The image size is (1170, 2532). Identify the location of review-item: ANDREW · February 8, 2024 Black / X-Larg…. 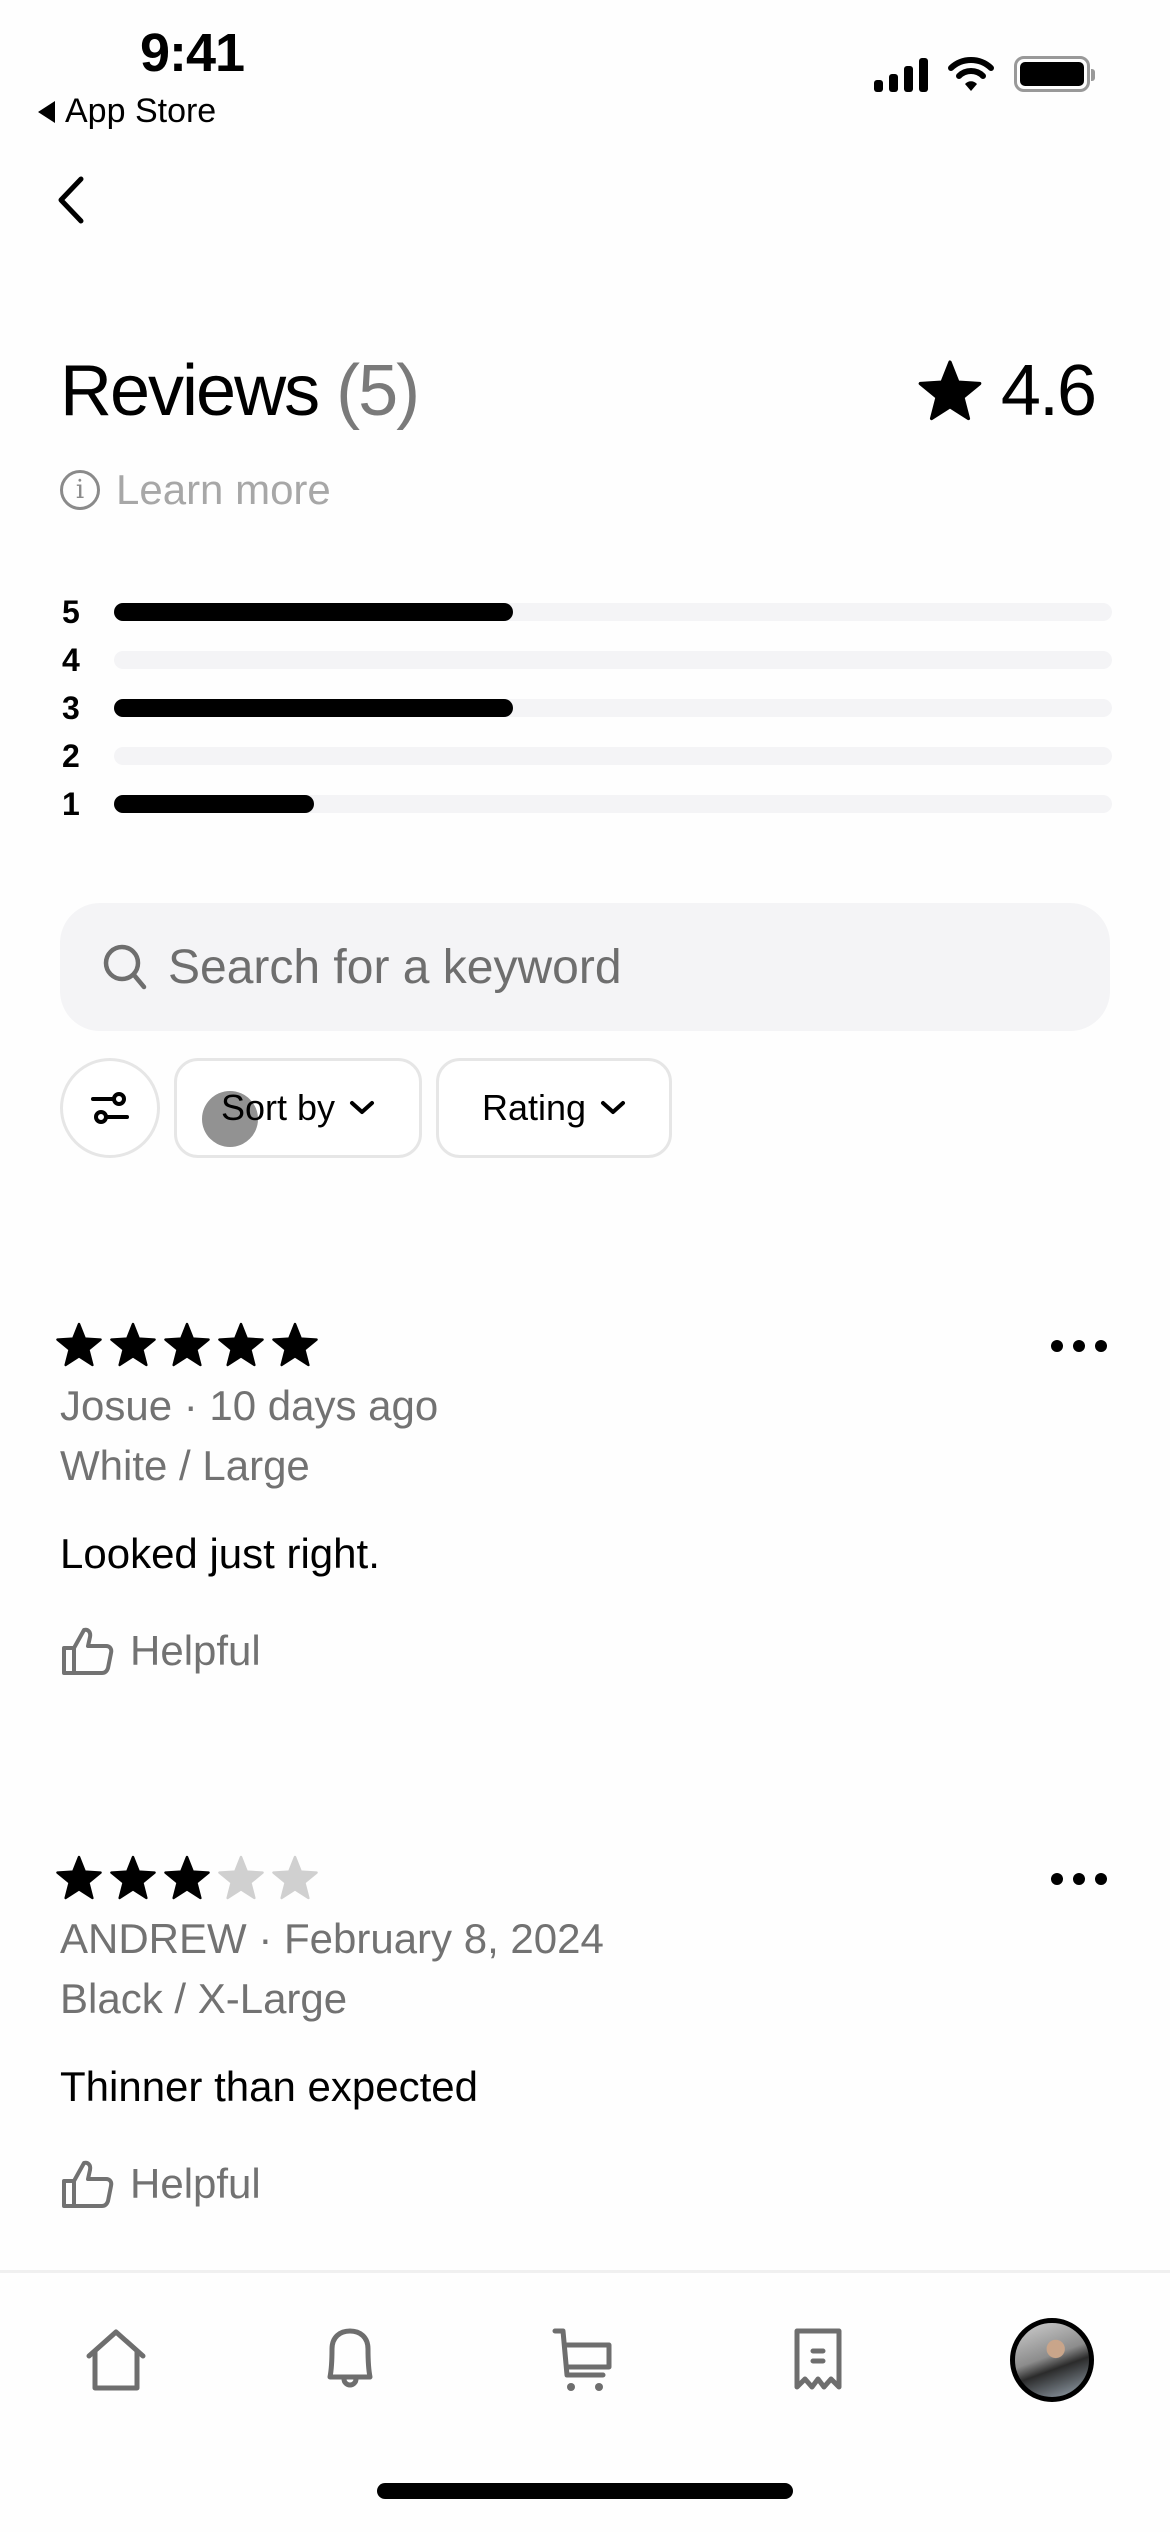
(585, 2032).